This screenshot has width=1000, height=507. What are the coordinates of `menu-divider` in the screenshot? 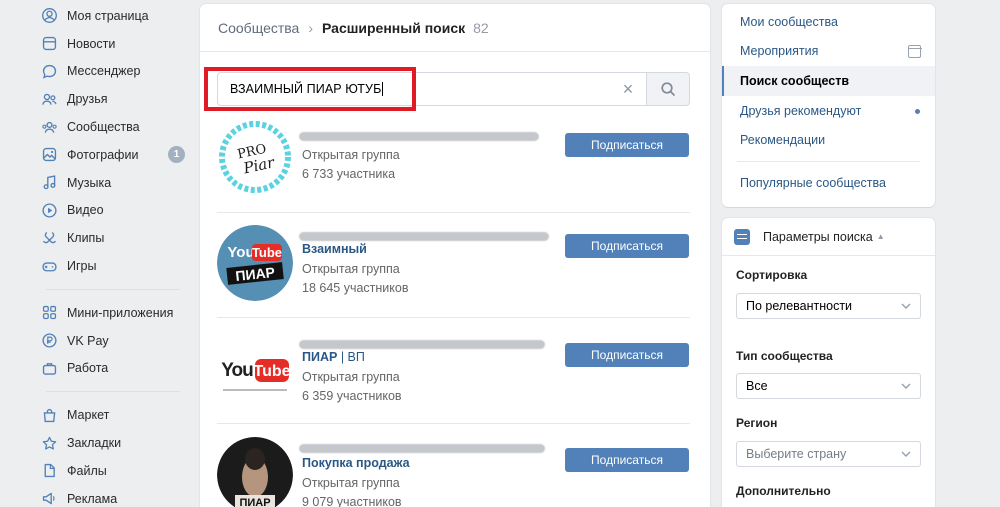 It's located at (828, 161).